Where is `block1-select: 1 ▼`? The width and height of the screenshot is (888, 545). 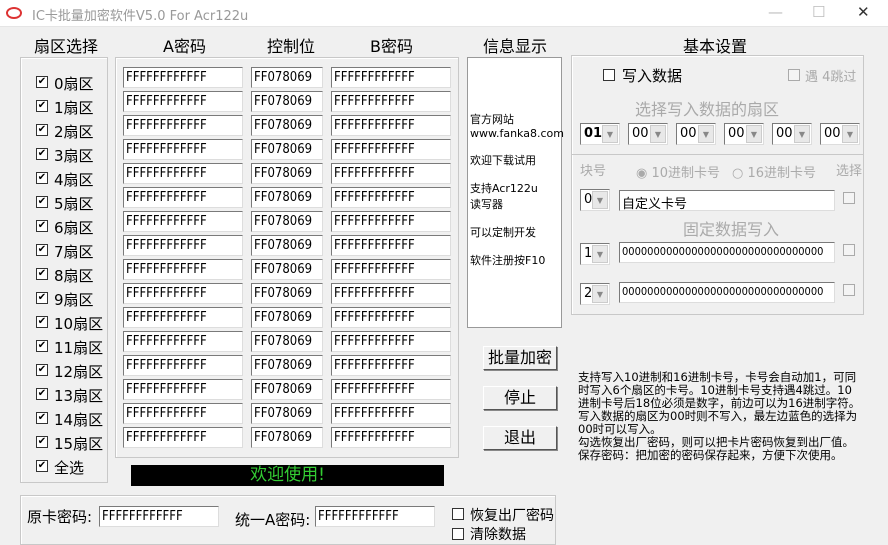 block1-select: 1 ▼ is located at coordinates (595, 254).